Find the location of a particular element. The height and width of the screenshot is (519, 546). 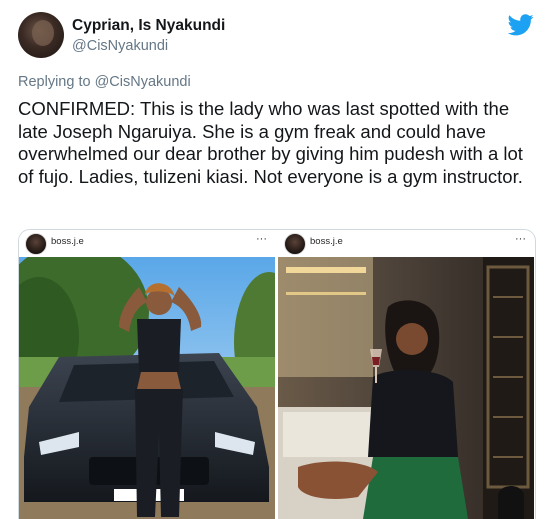

author-handle: @CisNyakundi is located at coordinates (120, 46).